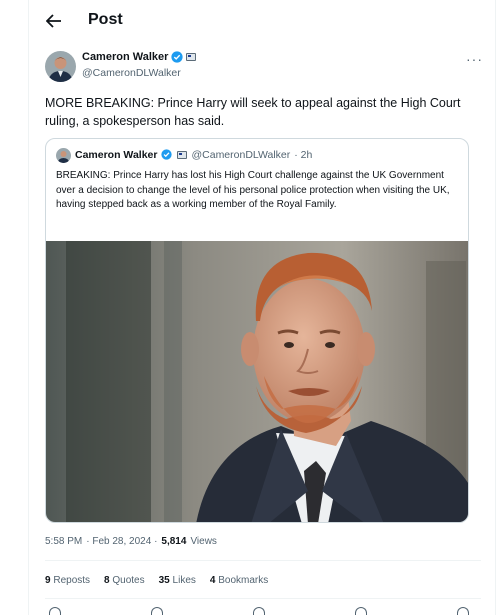 This screenshot has width=503, height=615. I want to click on likes-count: 35, so click(164, 580).